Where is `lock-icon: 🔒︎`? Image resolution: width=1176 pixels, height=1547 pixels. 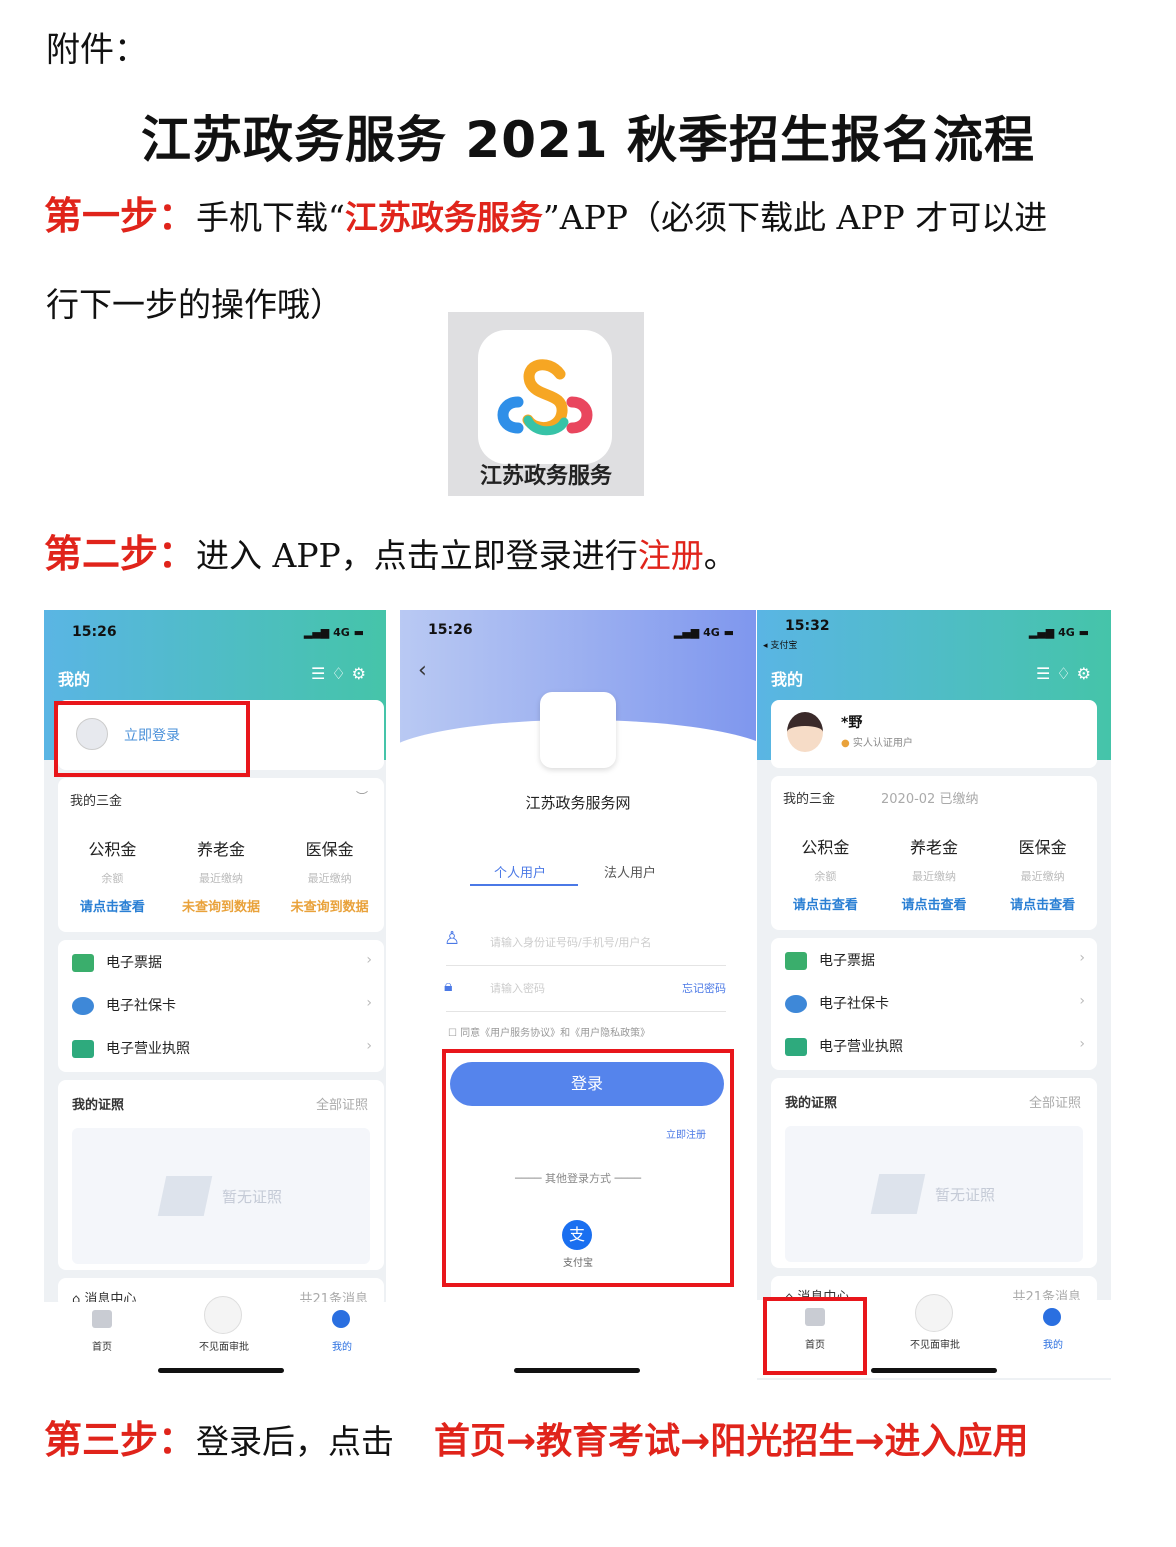
lock-icon: 🔒︎ is located at coordinates (448, 985).